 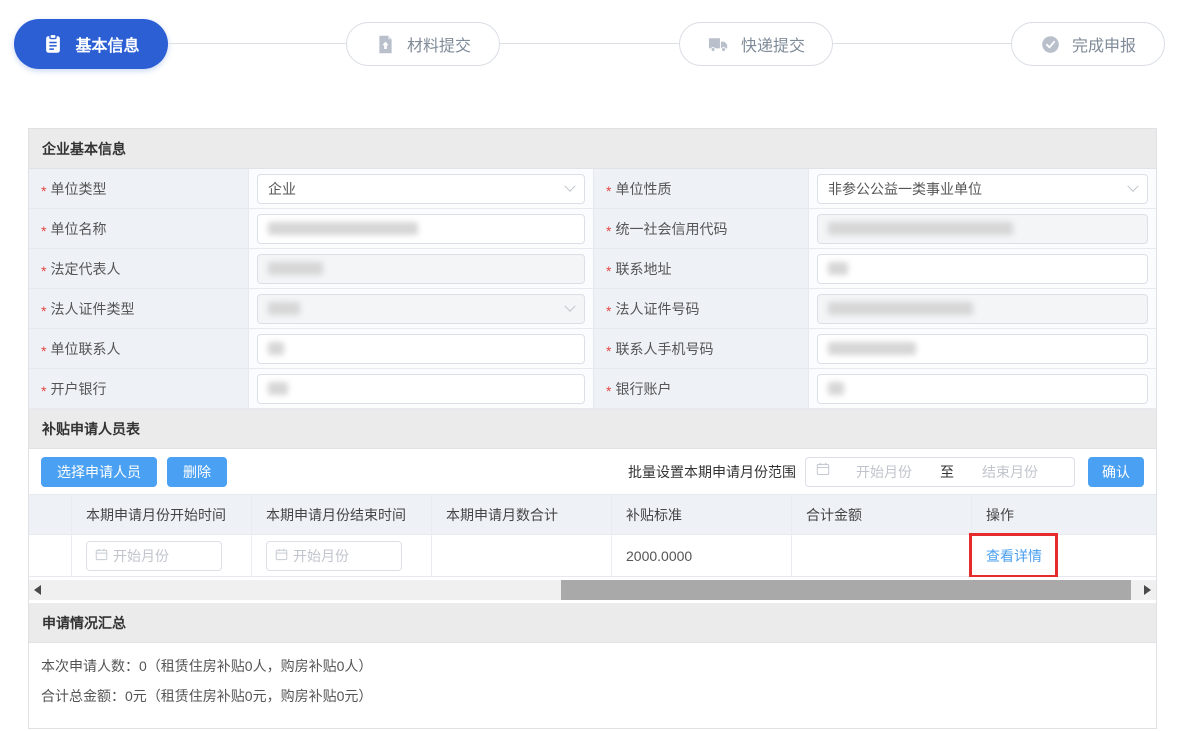 I want to click on range-separator: 至, so click(x=947, y=471).